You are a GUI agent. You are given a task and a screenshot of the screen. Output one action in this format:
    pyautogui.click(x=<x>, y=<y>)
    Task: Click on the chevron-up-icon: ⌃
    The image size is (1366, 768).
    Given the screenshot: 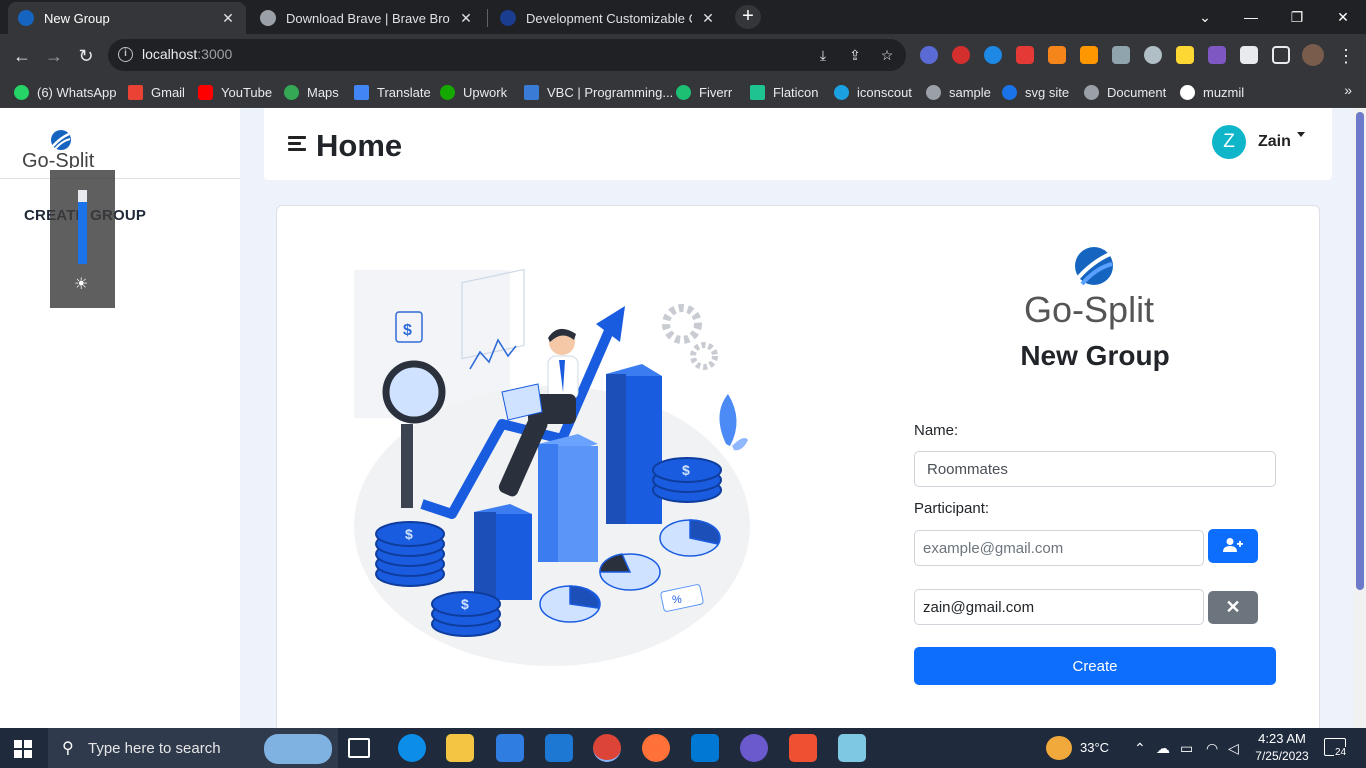 What is the action you would take?
    pyautogui.click(x=1140, y=748)
    